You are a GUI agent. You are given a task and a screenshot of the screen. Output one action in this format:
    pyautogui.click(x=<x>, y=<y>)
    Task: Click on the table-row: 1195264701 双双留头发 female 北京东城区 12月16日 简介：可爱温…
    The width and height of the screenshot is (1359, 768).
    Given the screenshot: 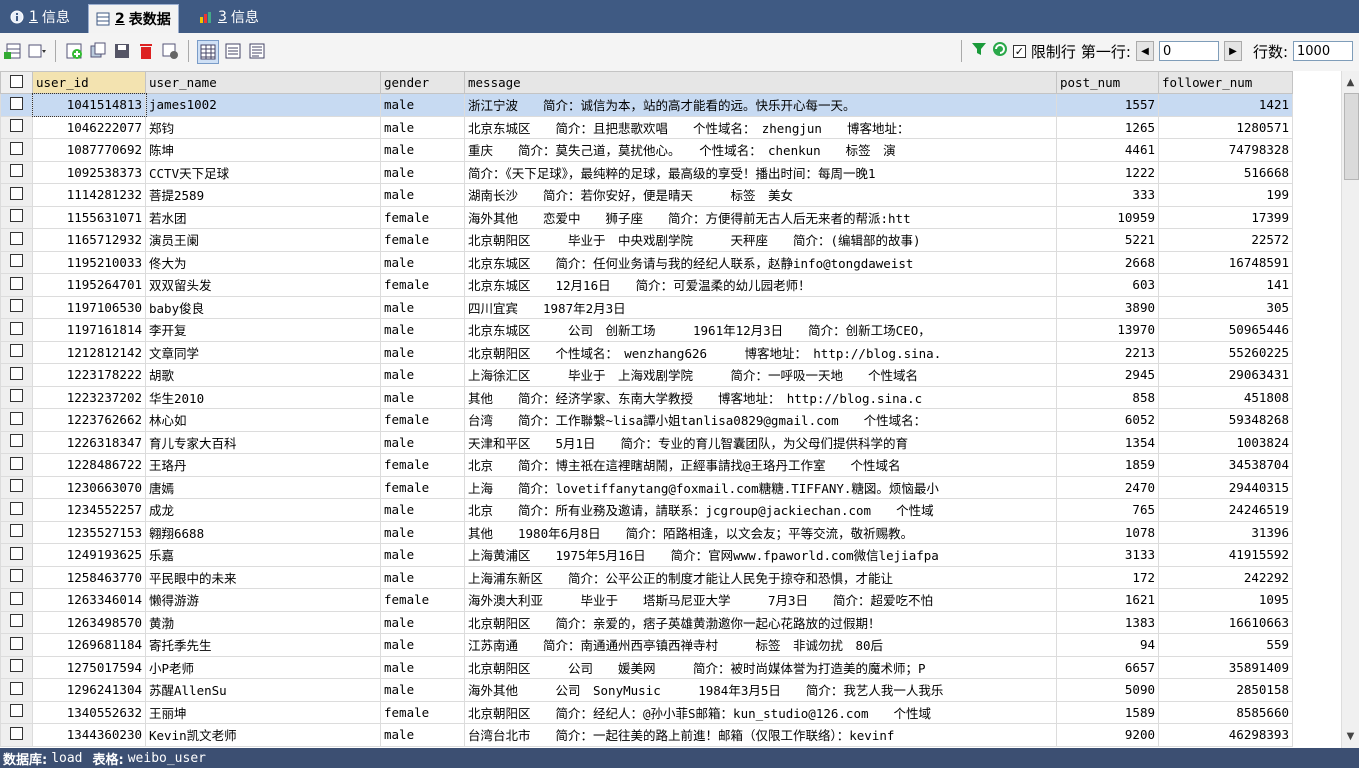 What is the action you would take?
    pyautogui.click(x=646, y=285)
    